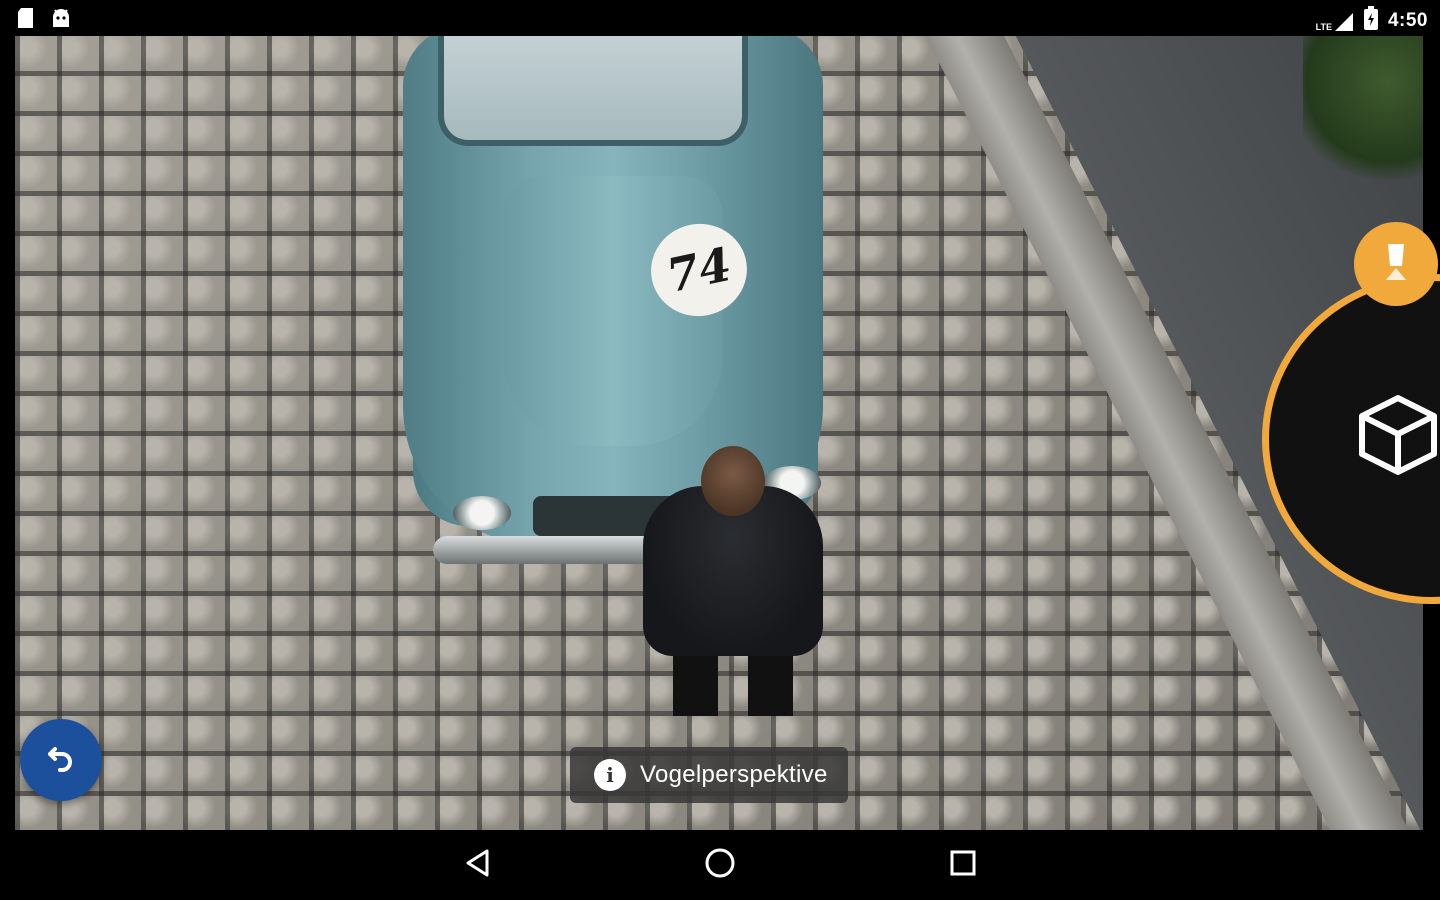 This screenshot has height=900, width=1440. Describe the element at coordinates (482, 513) in the screenshot. I see `car-headlight-left` at that location.